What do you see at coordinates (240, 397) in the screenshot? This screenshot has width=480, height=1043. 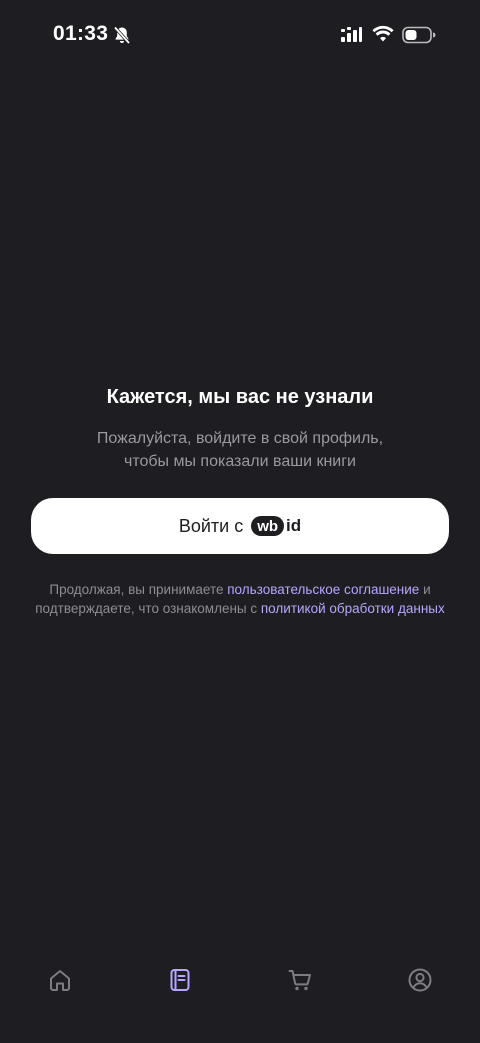 I see `page-title: Кажется, мы вас не узнали` at bounding box center [240, 397].